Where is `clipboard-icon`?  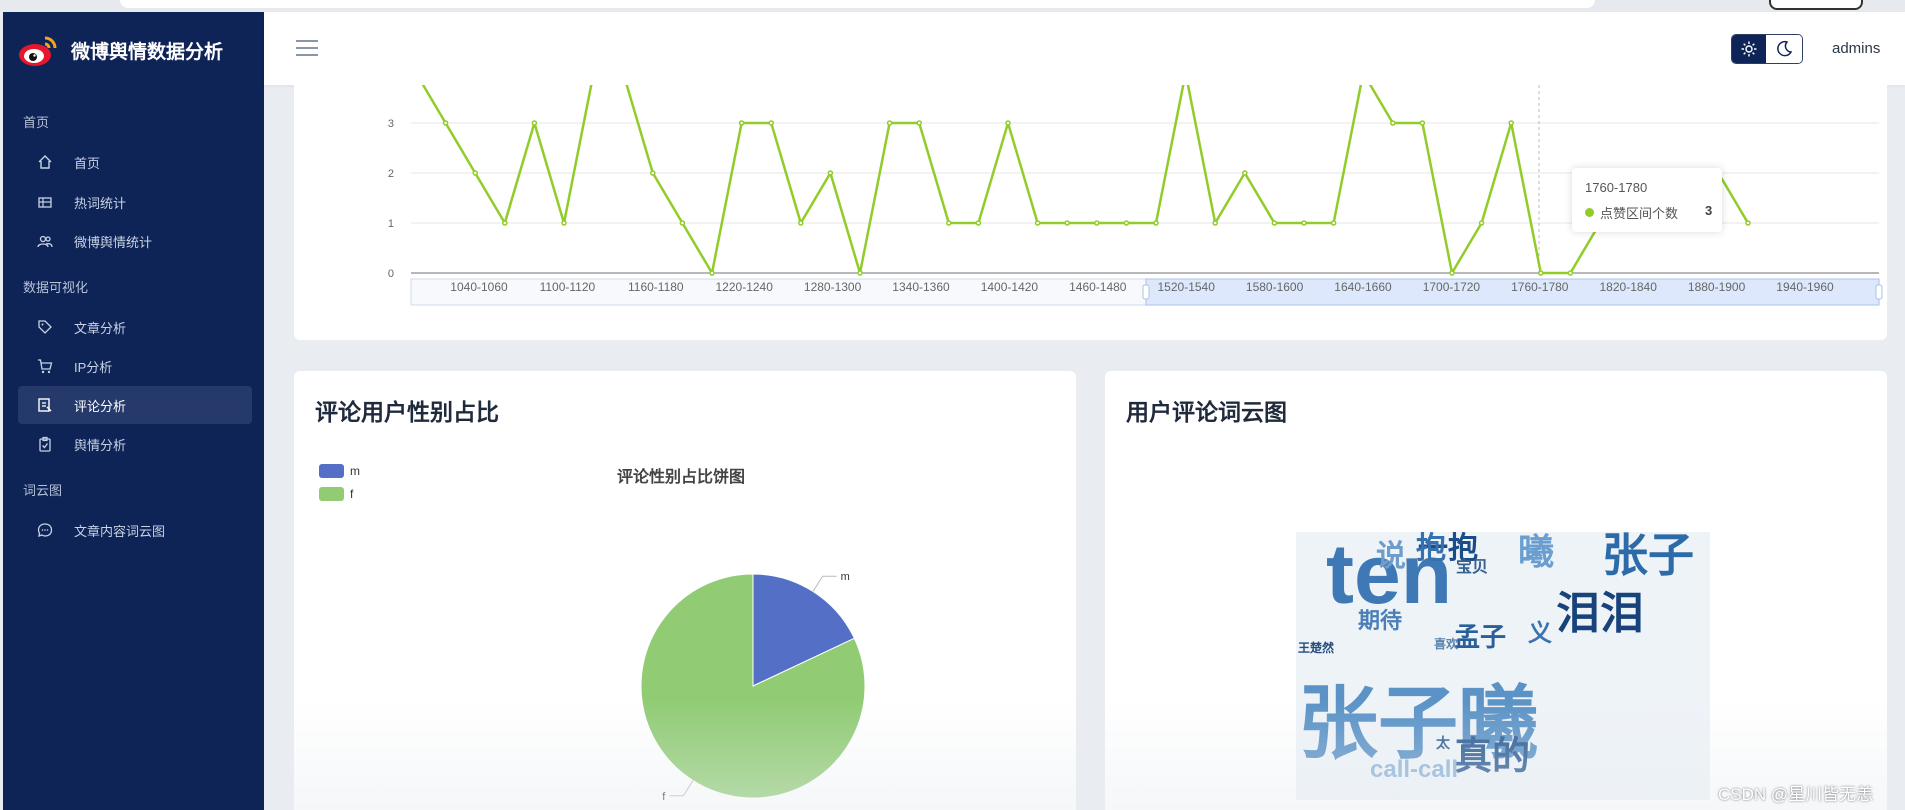
clipboard-icon is located at coordinates (45, 444).